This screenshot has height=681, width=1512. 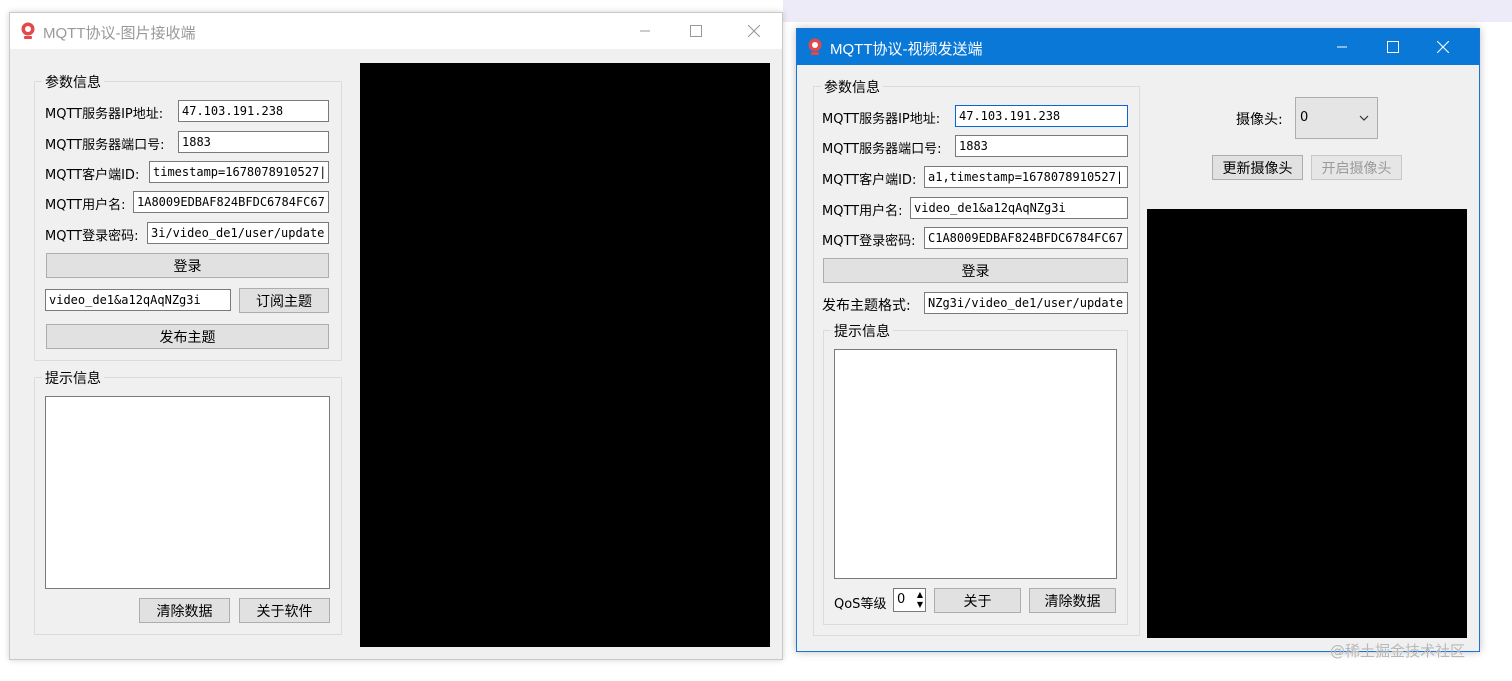 What do you see at coordinates (1259, 120) in the screenshot?
I see `camera-label: 摄像头:` at bounding box center [1259, 120].